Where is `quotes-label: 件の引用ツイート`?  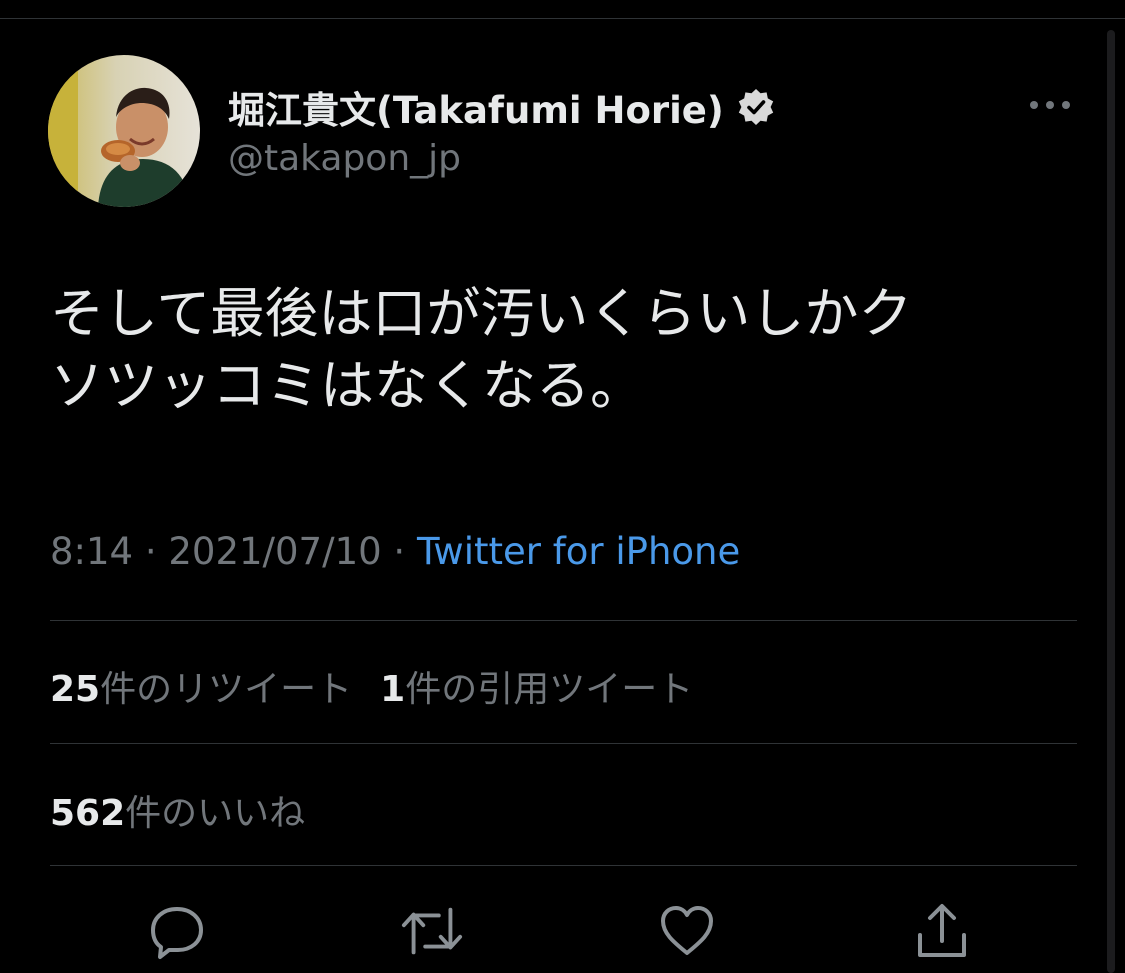
quotes-label: 件の引用ツイート is located at coordinates (549, 689).